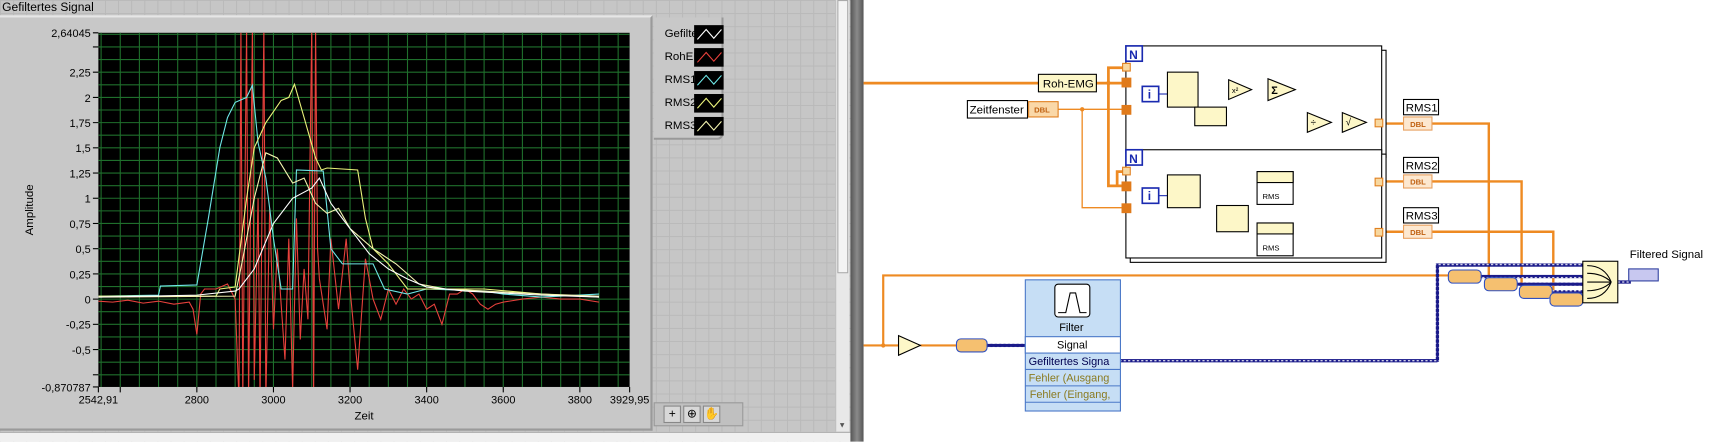 The width and height of the screenshot is (1714, 442). Describe the element at coordinates (364, 417) in the screenshot. I see `x-axis-label: Zeit` at that location.